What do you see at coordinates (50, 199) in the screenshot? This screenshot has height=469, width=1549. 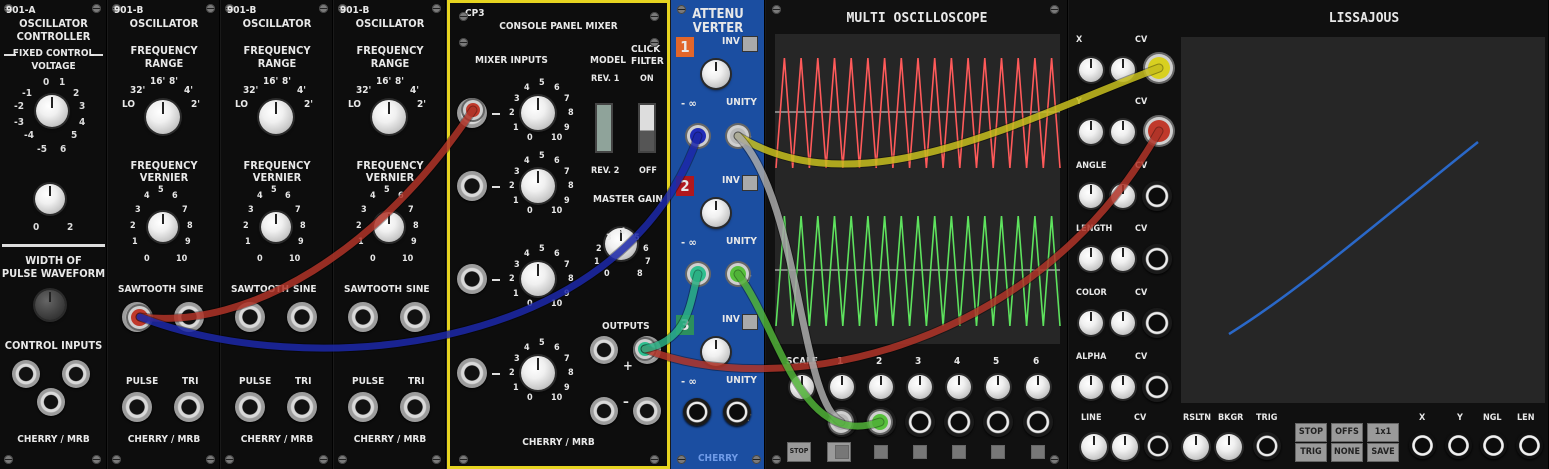 I see `fine-knob` at bounding box center [50, 199].